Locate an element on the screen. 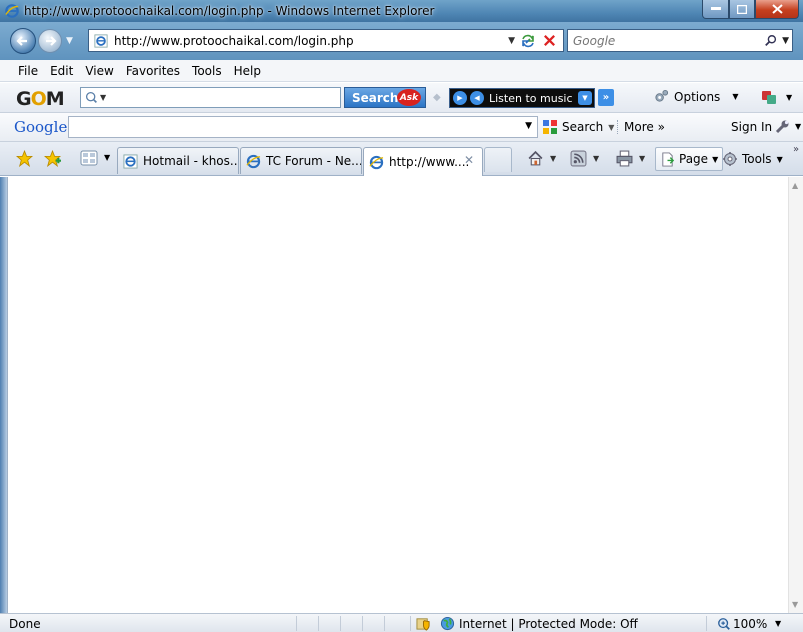 The image size is (803, 632). url-text: http://www.protoochaikal.com/login.php is located at coordinates (234, 40).